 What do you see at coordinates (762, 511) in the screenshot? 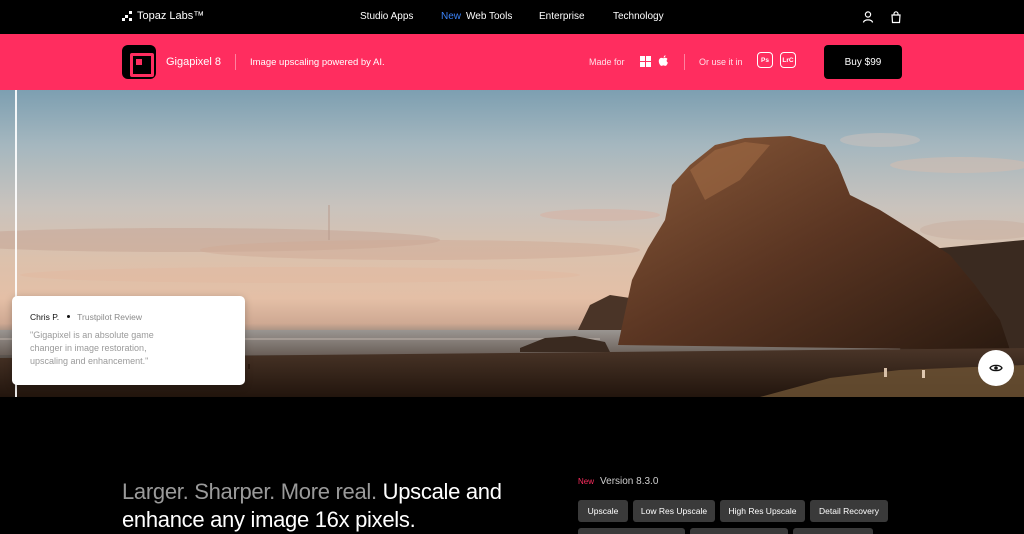
I see `chip-high-res-upscale: High Res Upscale` at bounding box center [762, 511].